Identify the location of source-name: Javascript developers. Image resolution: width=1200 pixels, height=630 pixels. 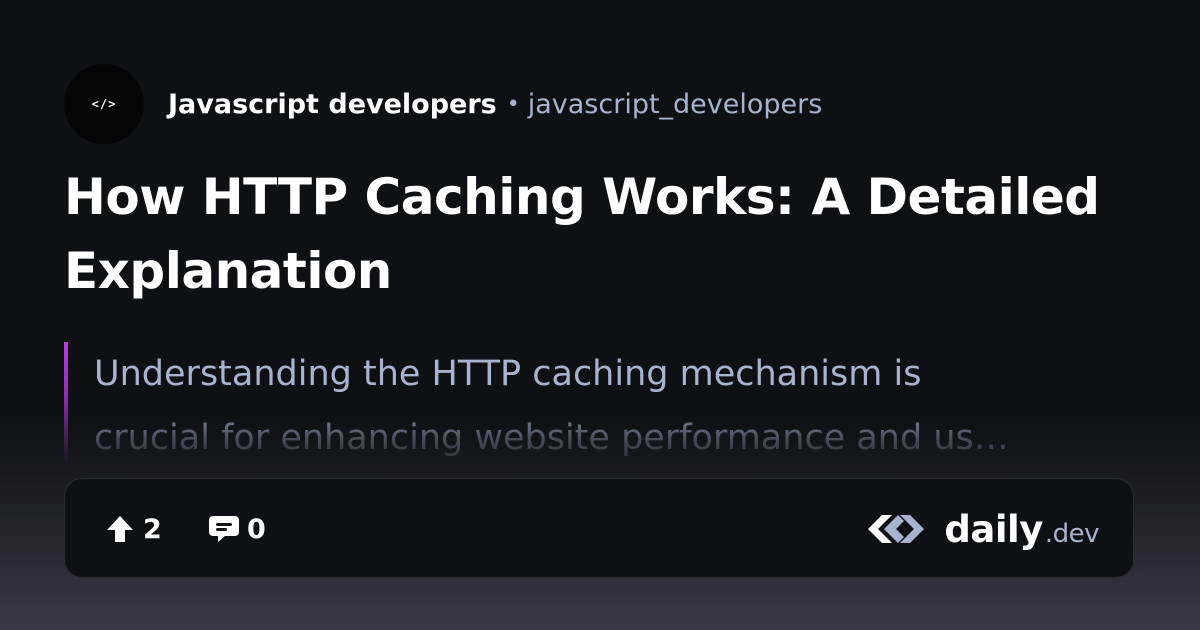
(332, 104).